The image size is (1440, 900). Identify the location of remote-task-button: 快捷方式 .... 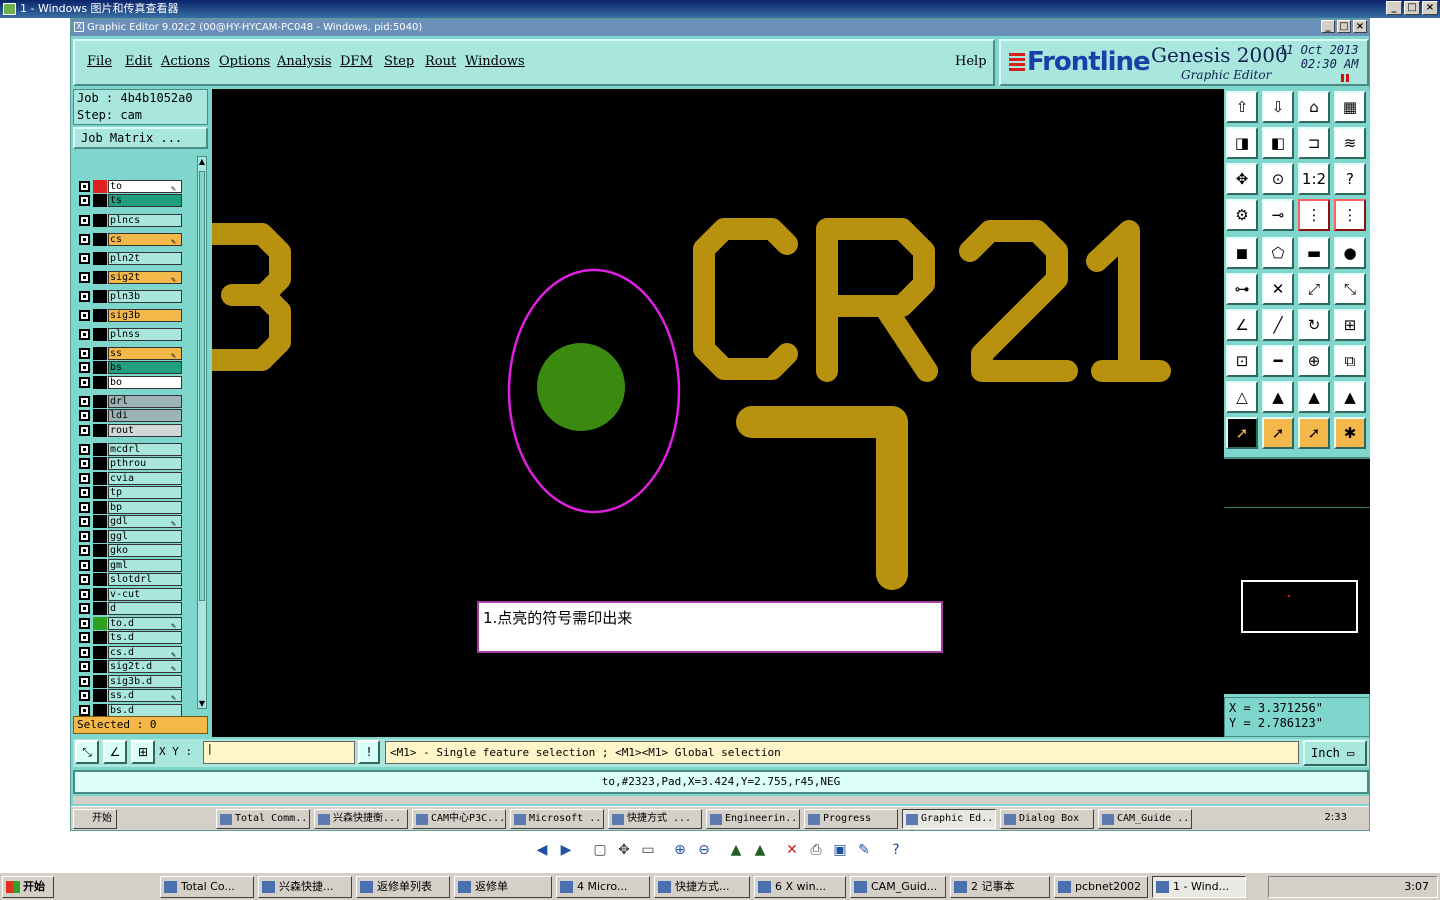
(655, 819).